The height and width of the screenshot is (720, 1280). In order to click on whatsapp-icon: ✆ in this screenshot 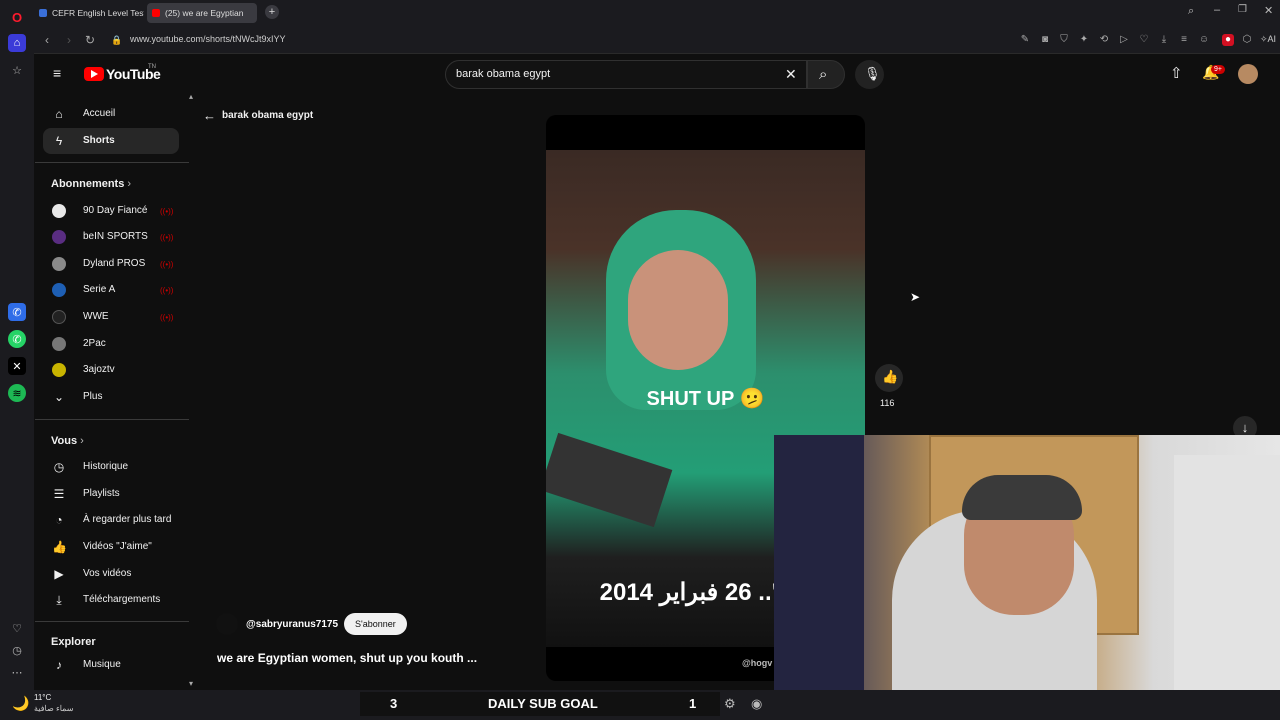, I will do `click(17, 339)`.